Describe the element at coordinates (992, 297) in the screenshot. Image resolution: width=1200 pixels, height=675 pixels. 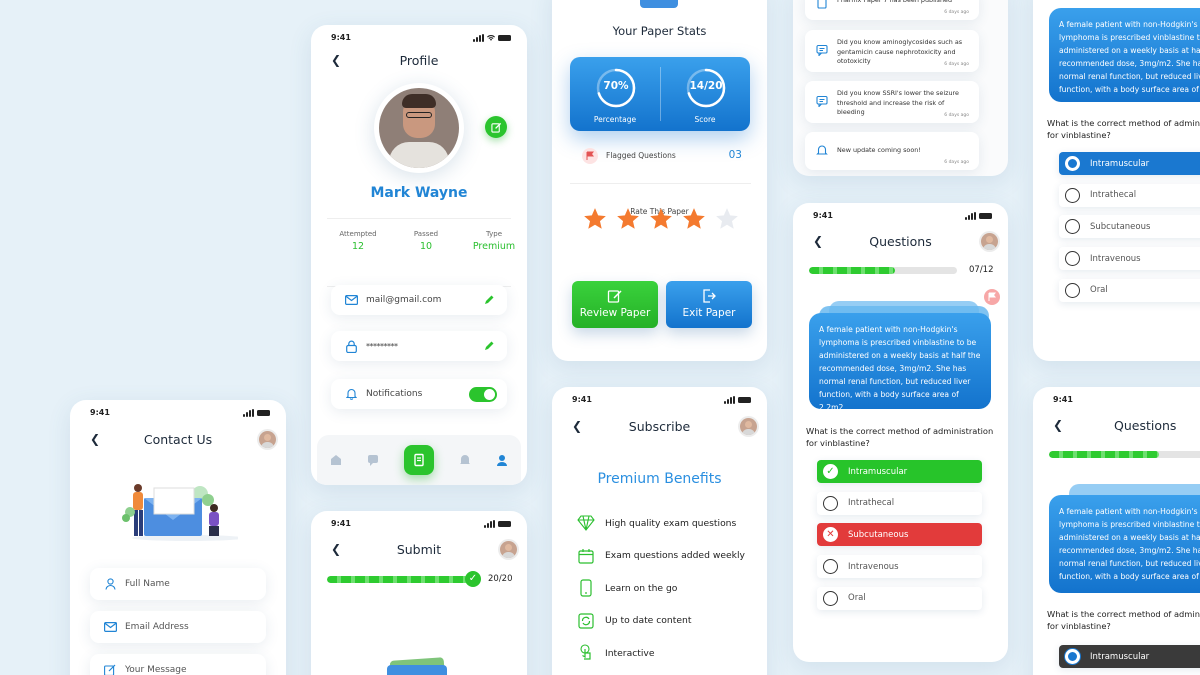
I see `flag-question-button` at that location.